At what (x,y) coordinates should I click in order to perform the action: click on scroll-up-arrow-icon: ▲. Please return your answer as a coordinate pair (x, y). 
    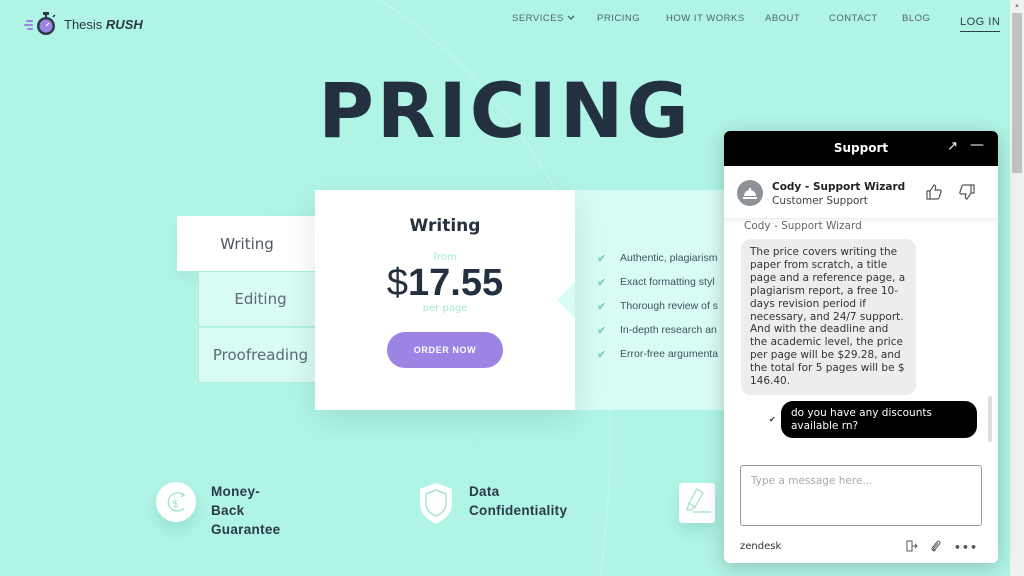
    Looking at the image, I should click on (1017, 6).